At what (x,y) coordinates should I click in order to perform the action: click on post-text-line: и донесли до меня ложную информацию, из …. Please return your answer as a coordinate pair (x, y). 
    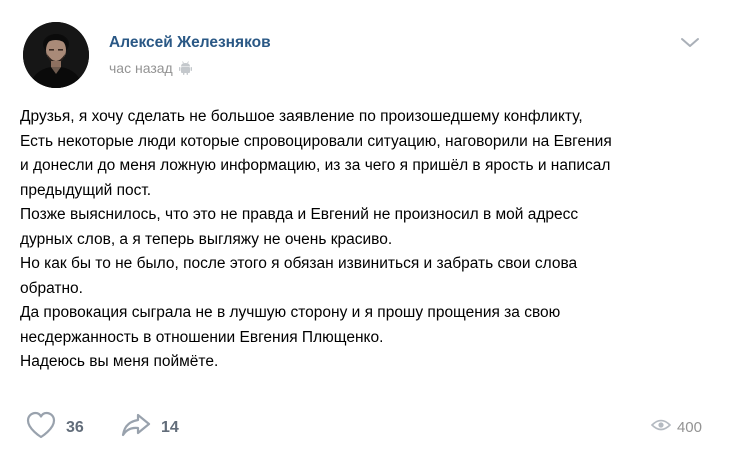
    Looking at the image, I should click on (315, 165).